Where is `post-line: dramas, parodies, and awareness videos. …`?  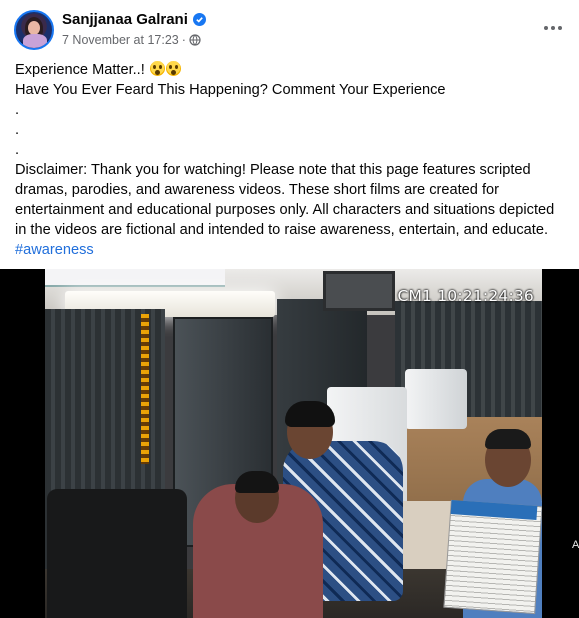
post-line: dramas, parodies, and awareness videos. … is located at coordinates (257, 190).